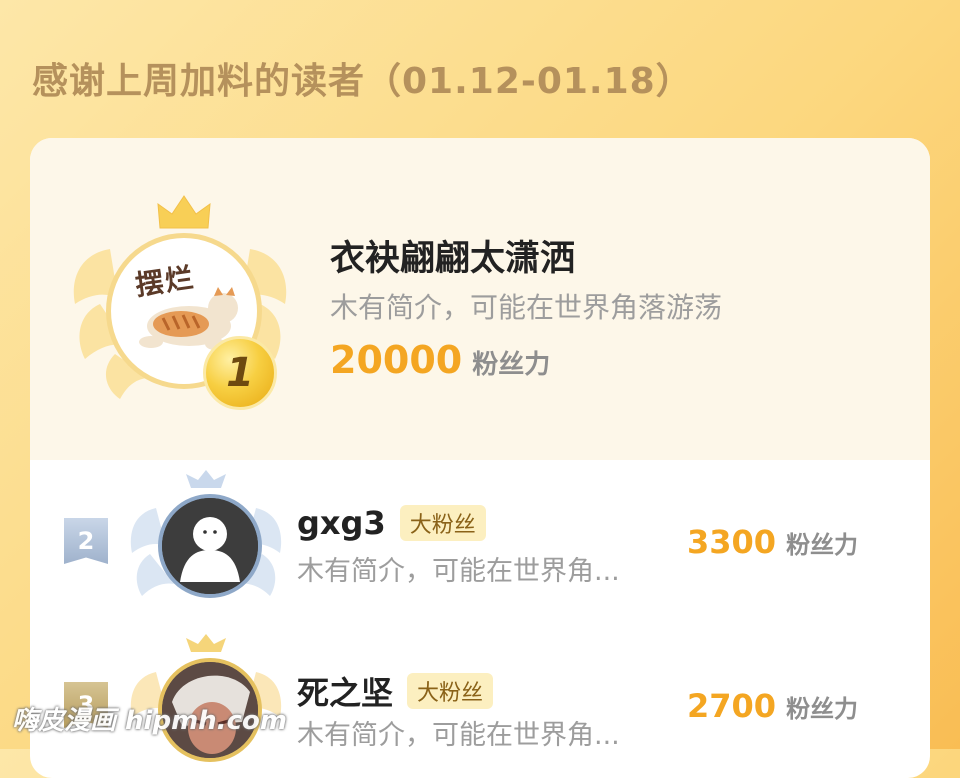 This screenshot has width=960, height=778. What do you see at coordinates (453, 259) in the screenshot?
I see `top-reader-name: 衣袂翩翩太潇洒` at bounding box center [453, 259].